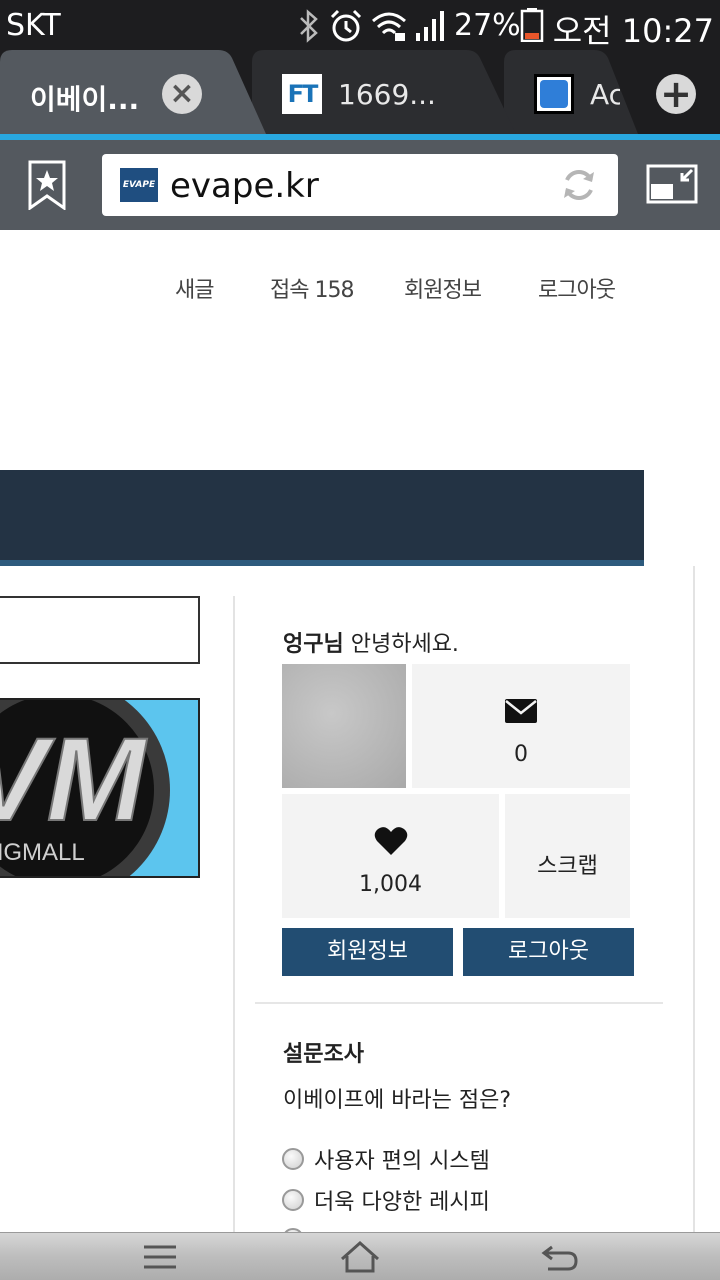  I want to click on home-icon, so click(360, 1257).